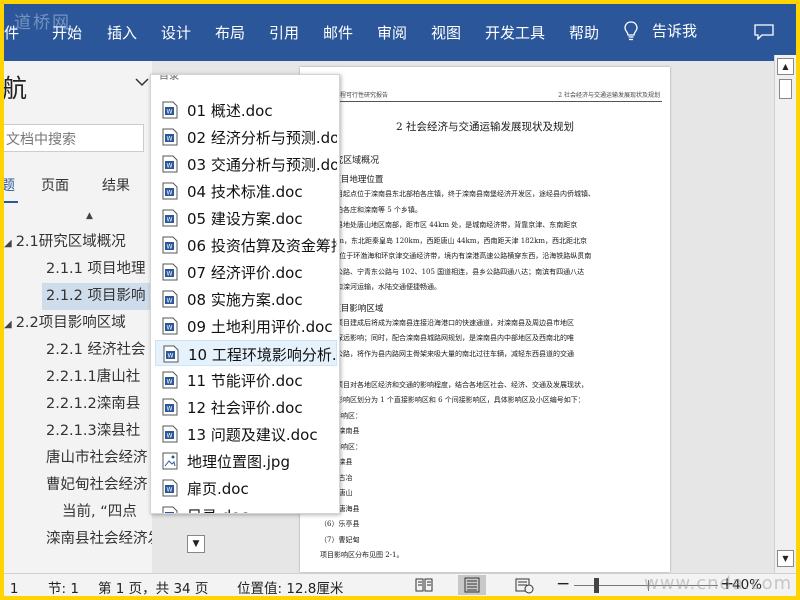 This screenshot has width=800, height=600. What do you see at coordinates (89, 216) in the screenshot?
I see `collapse-up-icon: ▲` at bounding box center [89, 216].